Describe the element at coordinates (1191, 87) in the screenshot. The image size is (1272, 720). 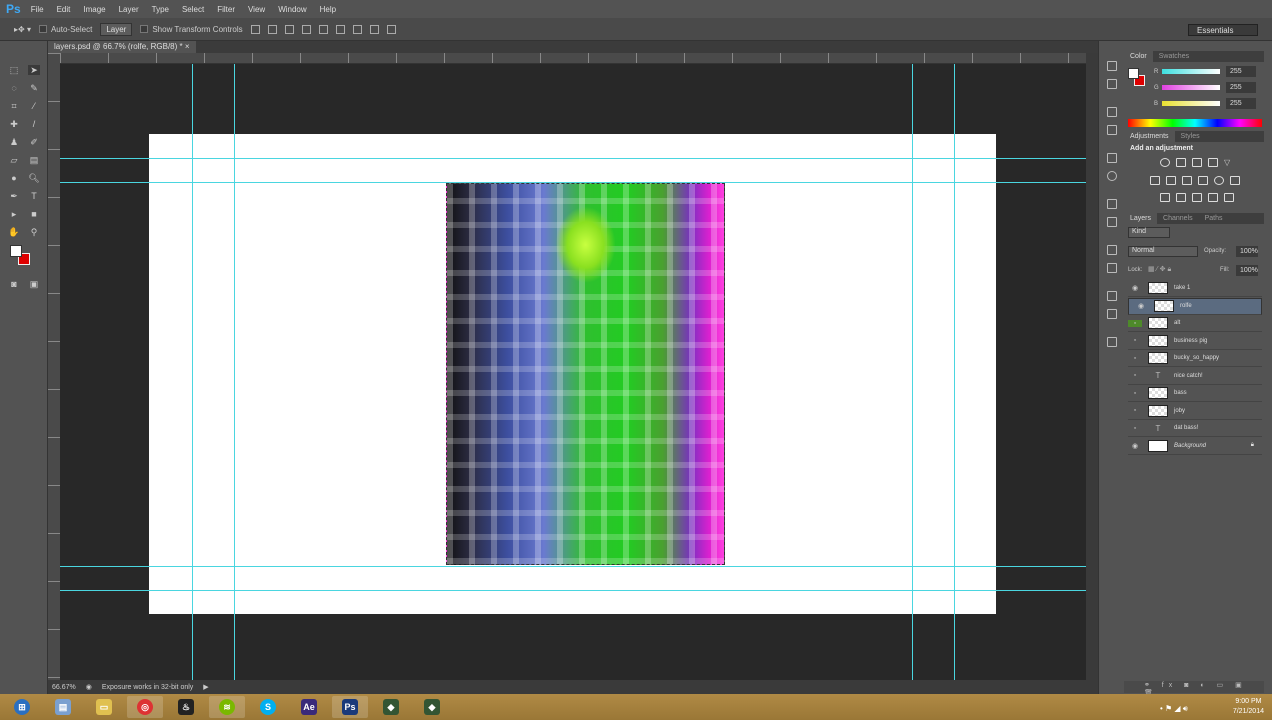
I see `green-slider` at that location.